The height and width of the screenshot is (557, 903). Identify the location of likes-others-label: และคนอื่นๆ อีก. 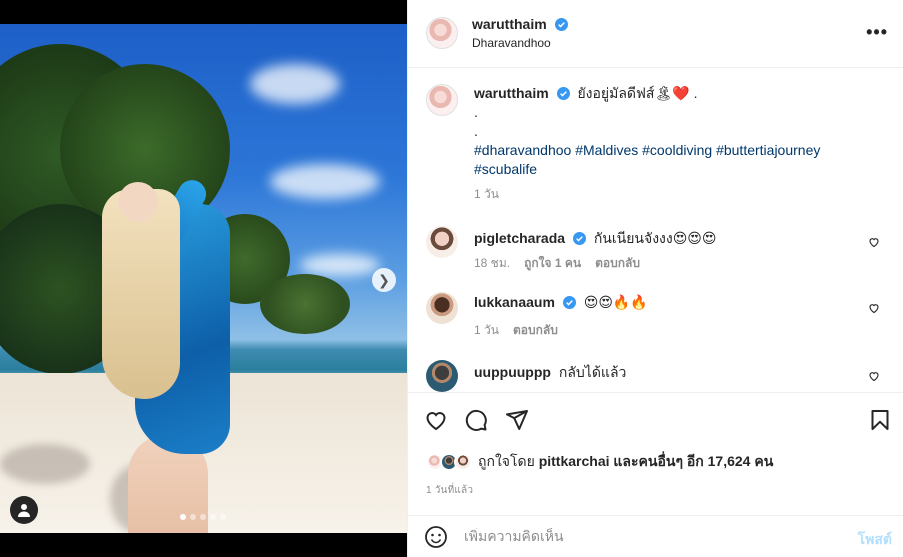
(658, 461).